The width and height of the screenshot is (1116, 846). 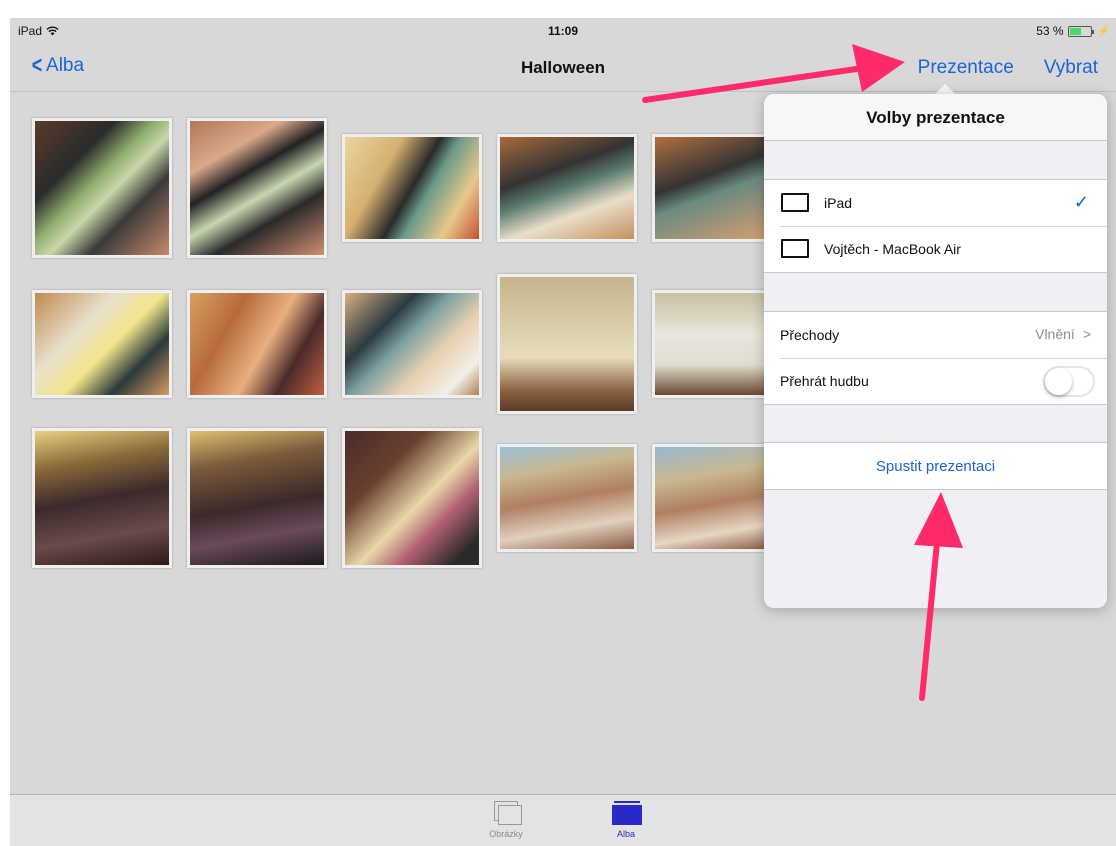 I want to click on play-music-toggle, so click(x=1069, y=381).